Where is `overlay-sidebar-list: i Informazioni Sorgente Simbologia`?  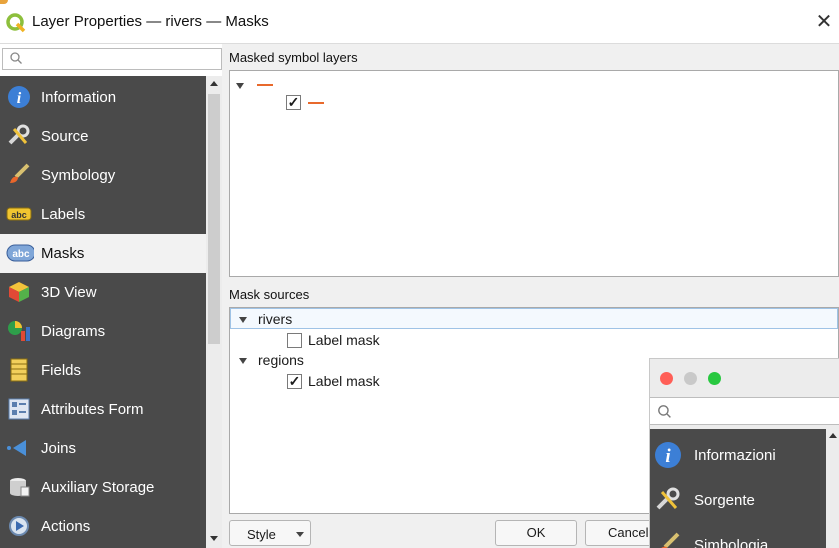 overlay-sidebar-list: i Informazioni Sorgente Simbologia is located at coordinates (738, 488).